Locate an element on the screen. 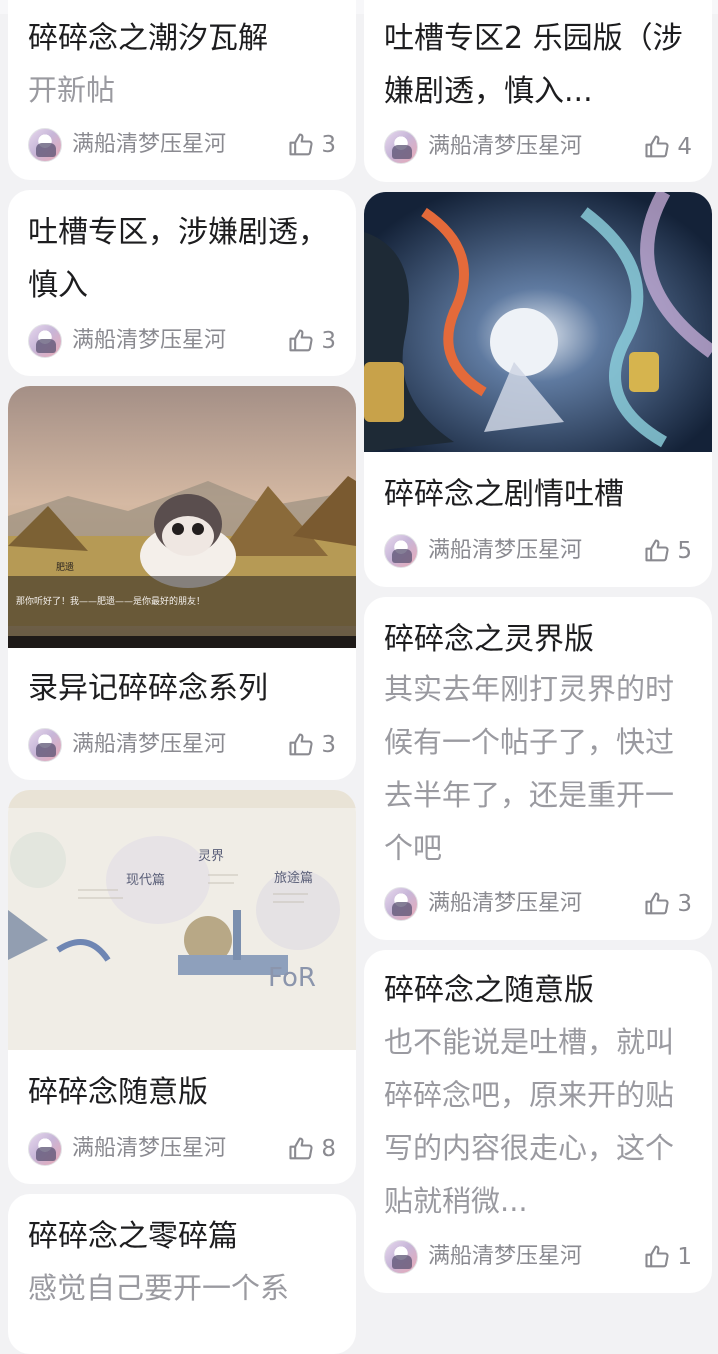 The width and height of the screenshot is (718, 1354). post-card: 吐槽专区，涉嫌剧透，慎入 满船清梦压星河 3 is located at coordinates (182, 283).